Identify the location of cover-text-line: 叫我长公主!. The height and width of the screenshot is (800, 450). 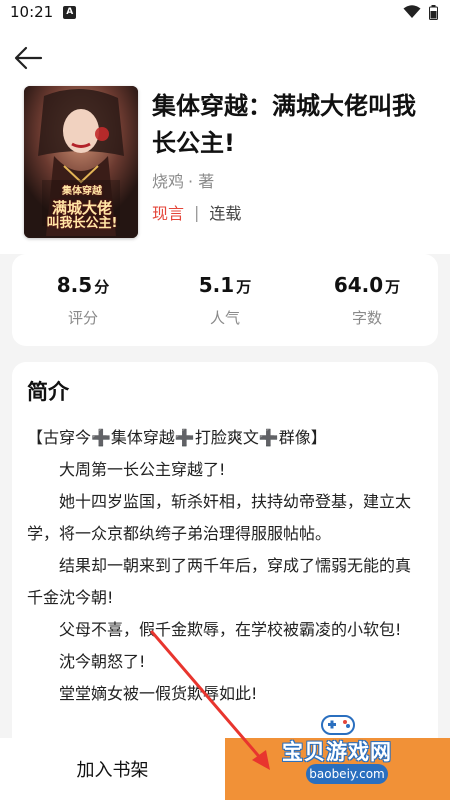
(82, 223).